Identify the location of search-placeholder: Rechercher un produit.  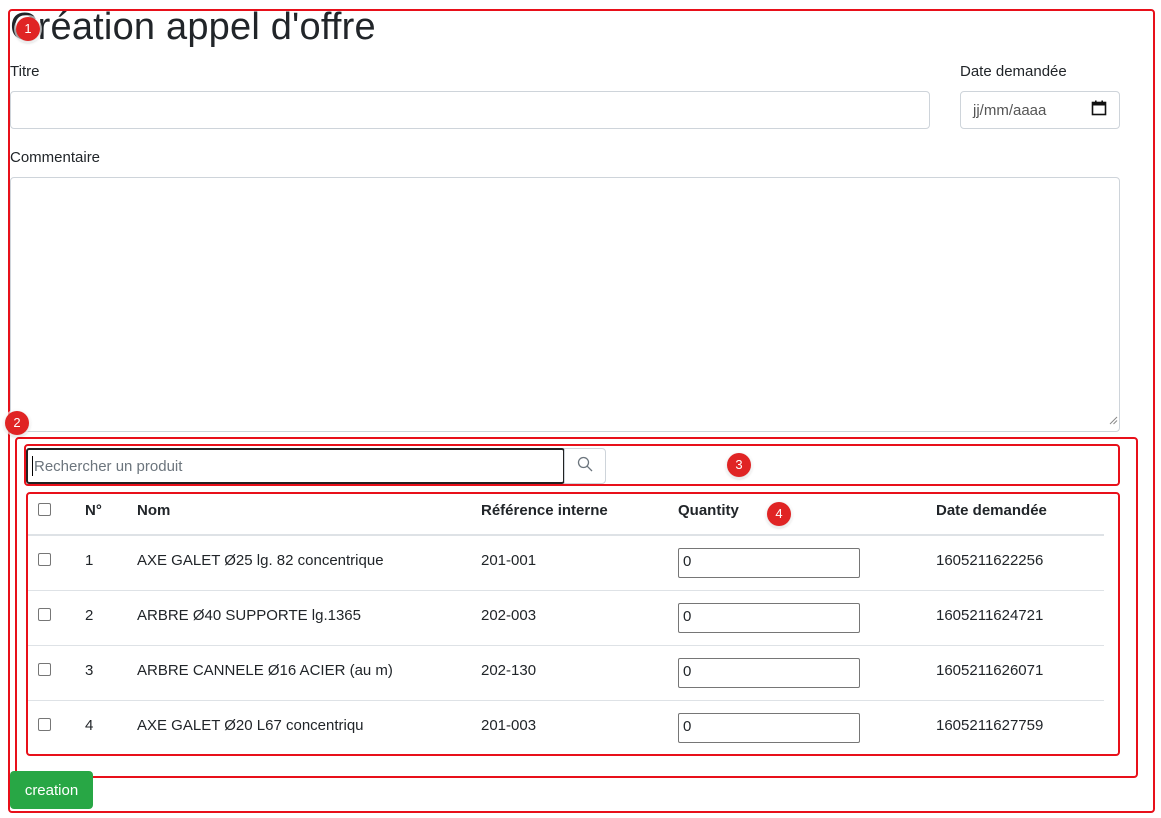
(108, 466).